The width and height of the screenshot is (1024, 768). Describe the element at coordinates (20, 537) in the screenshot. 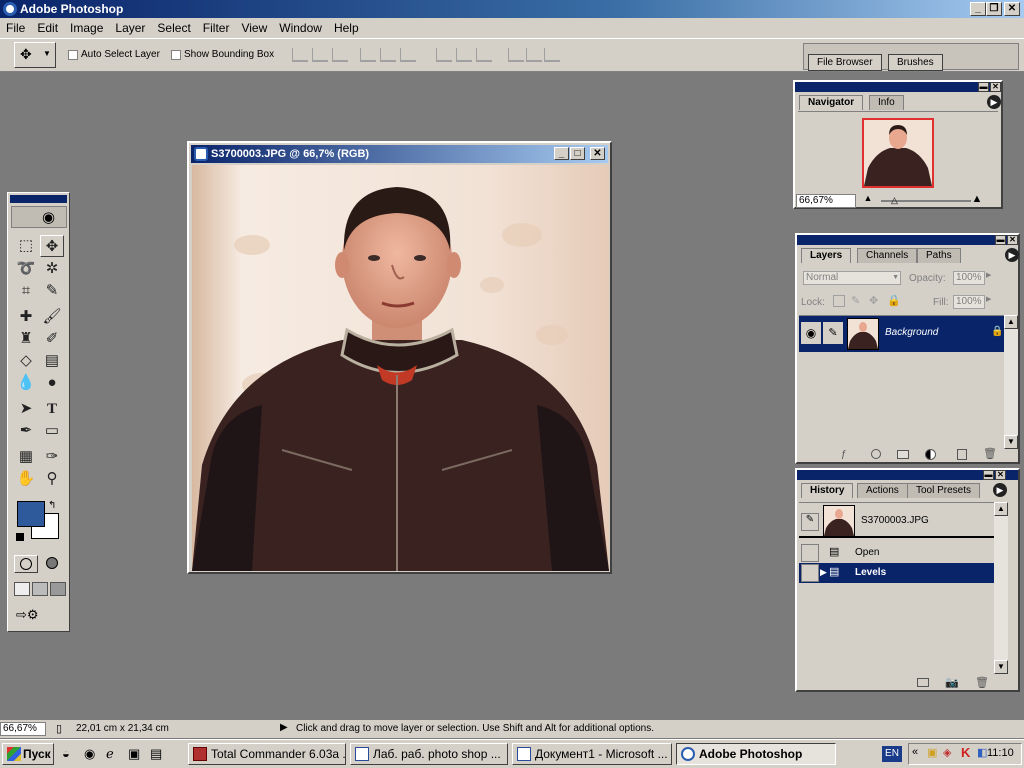

I see `default-colors-icon` at that location.